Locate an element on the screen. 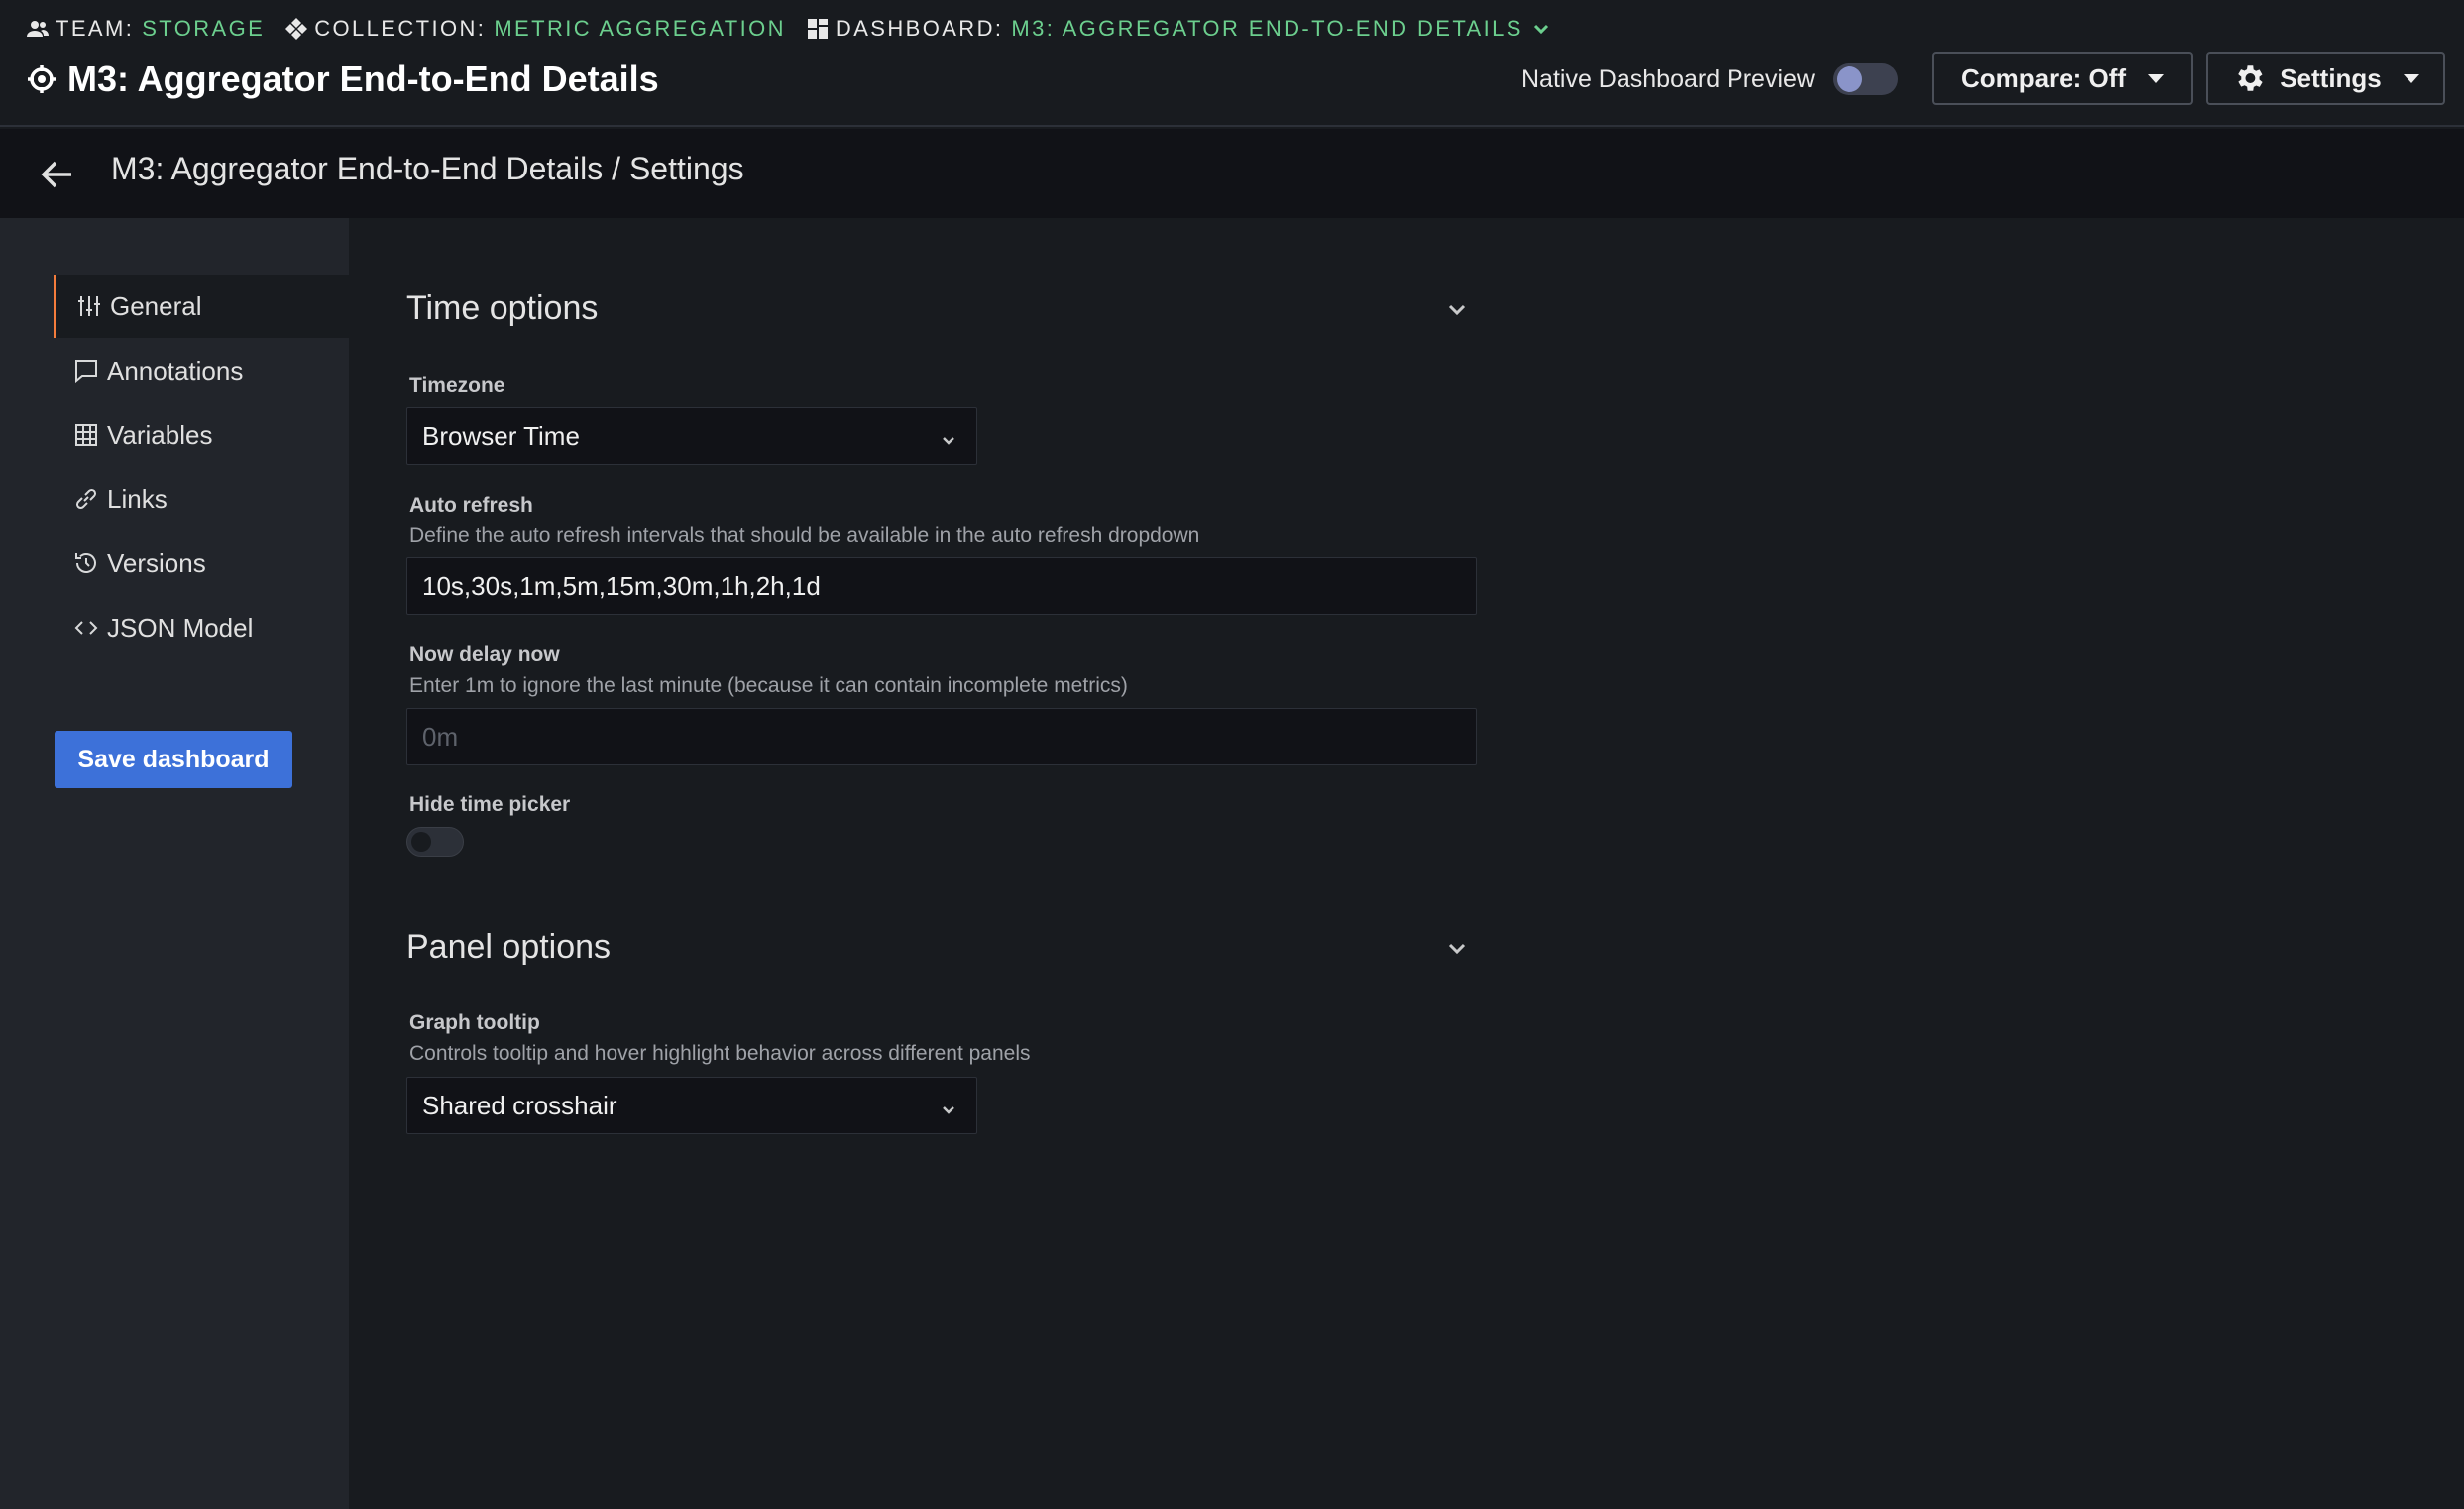 The image size is (2464, 1509). back-button is located at coordinates (57, 174).